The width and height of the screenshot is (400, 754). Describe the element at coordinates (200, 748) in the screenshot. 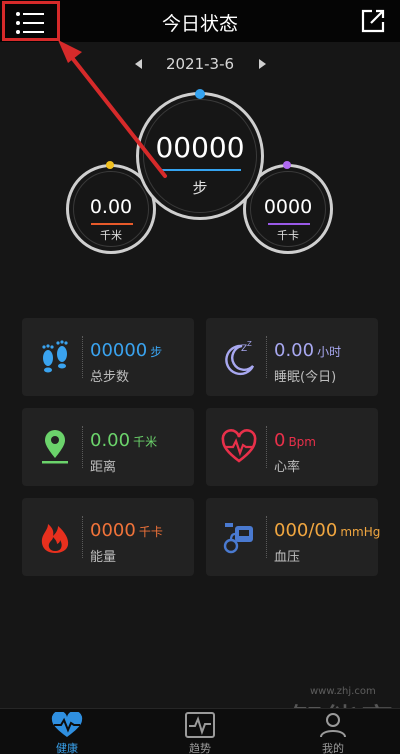

I see `nav-label-trend: 趋势` at that location.